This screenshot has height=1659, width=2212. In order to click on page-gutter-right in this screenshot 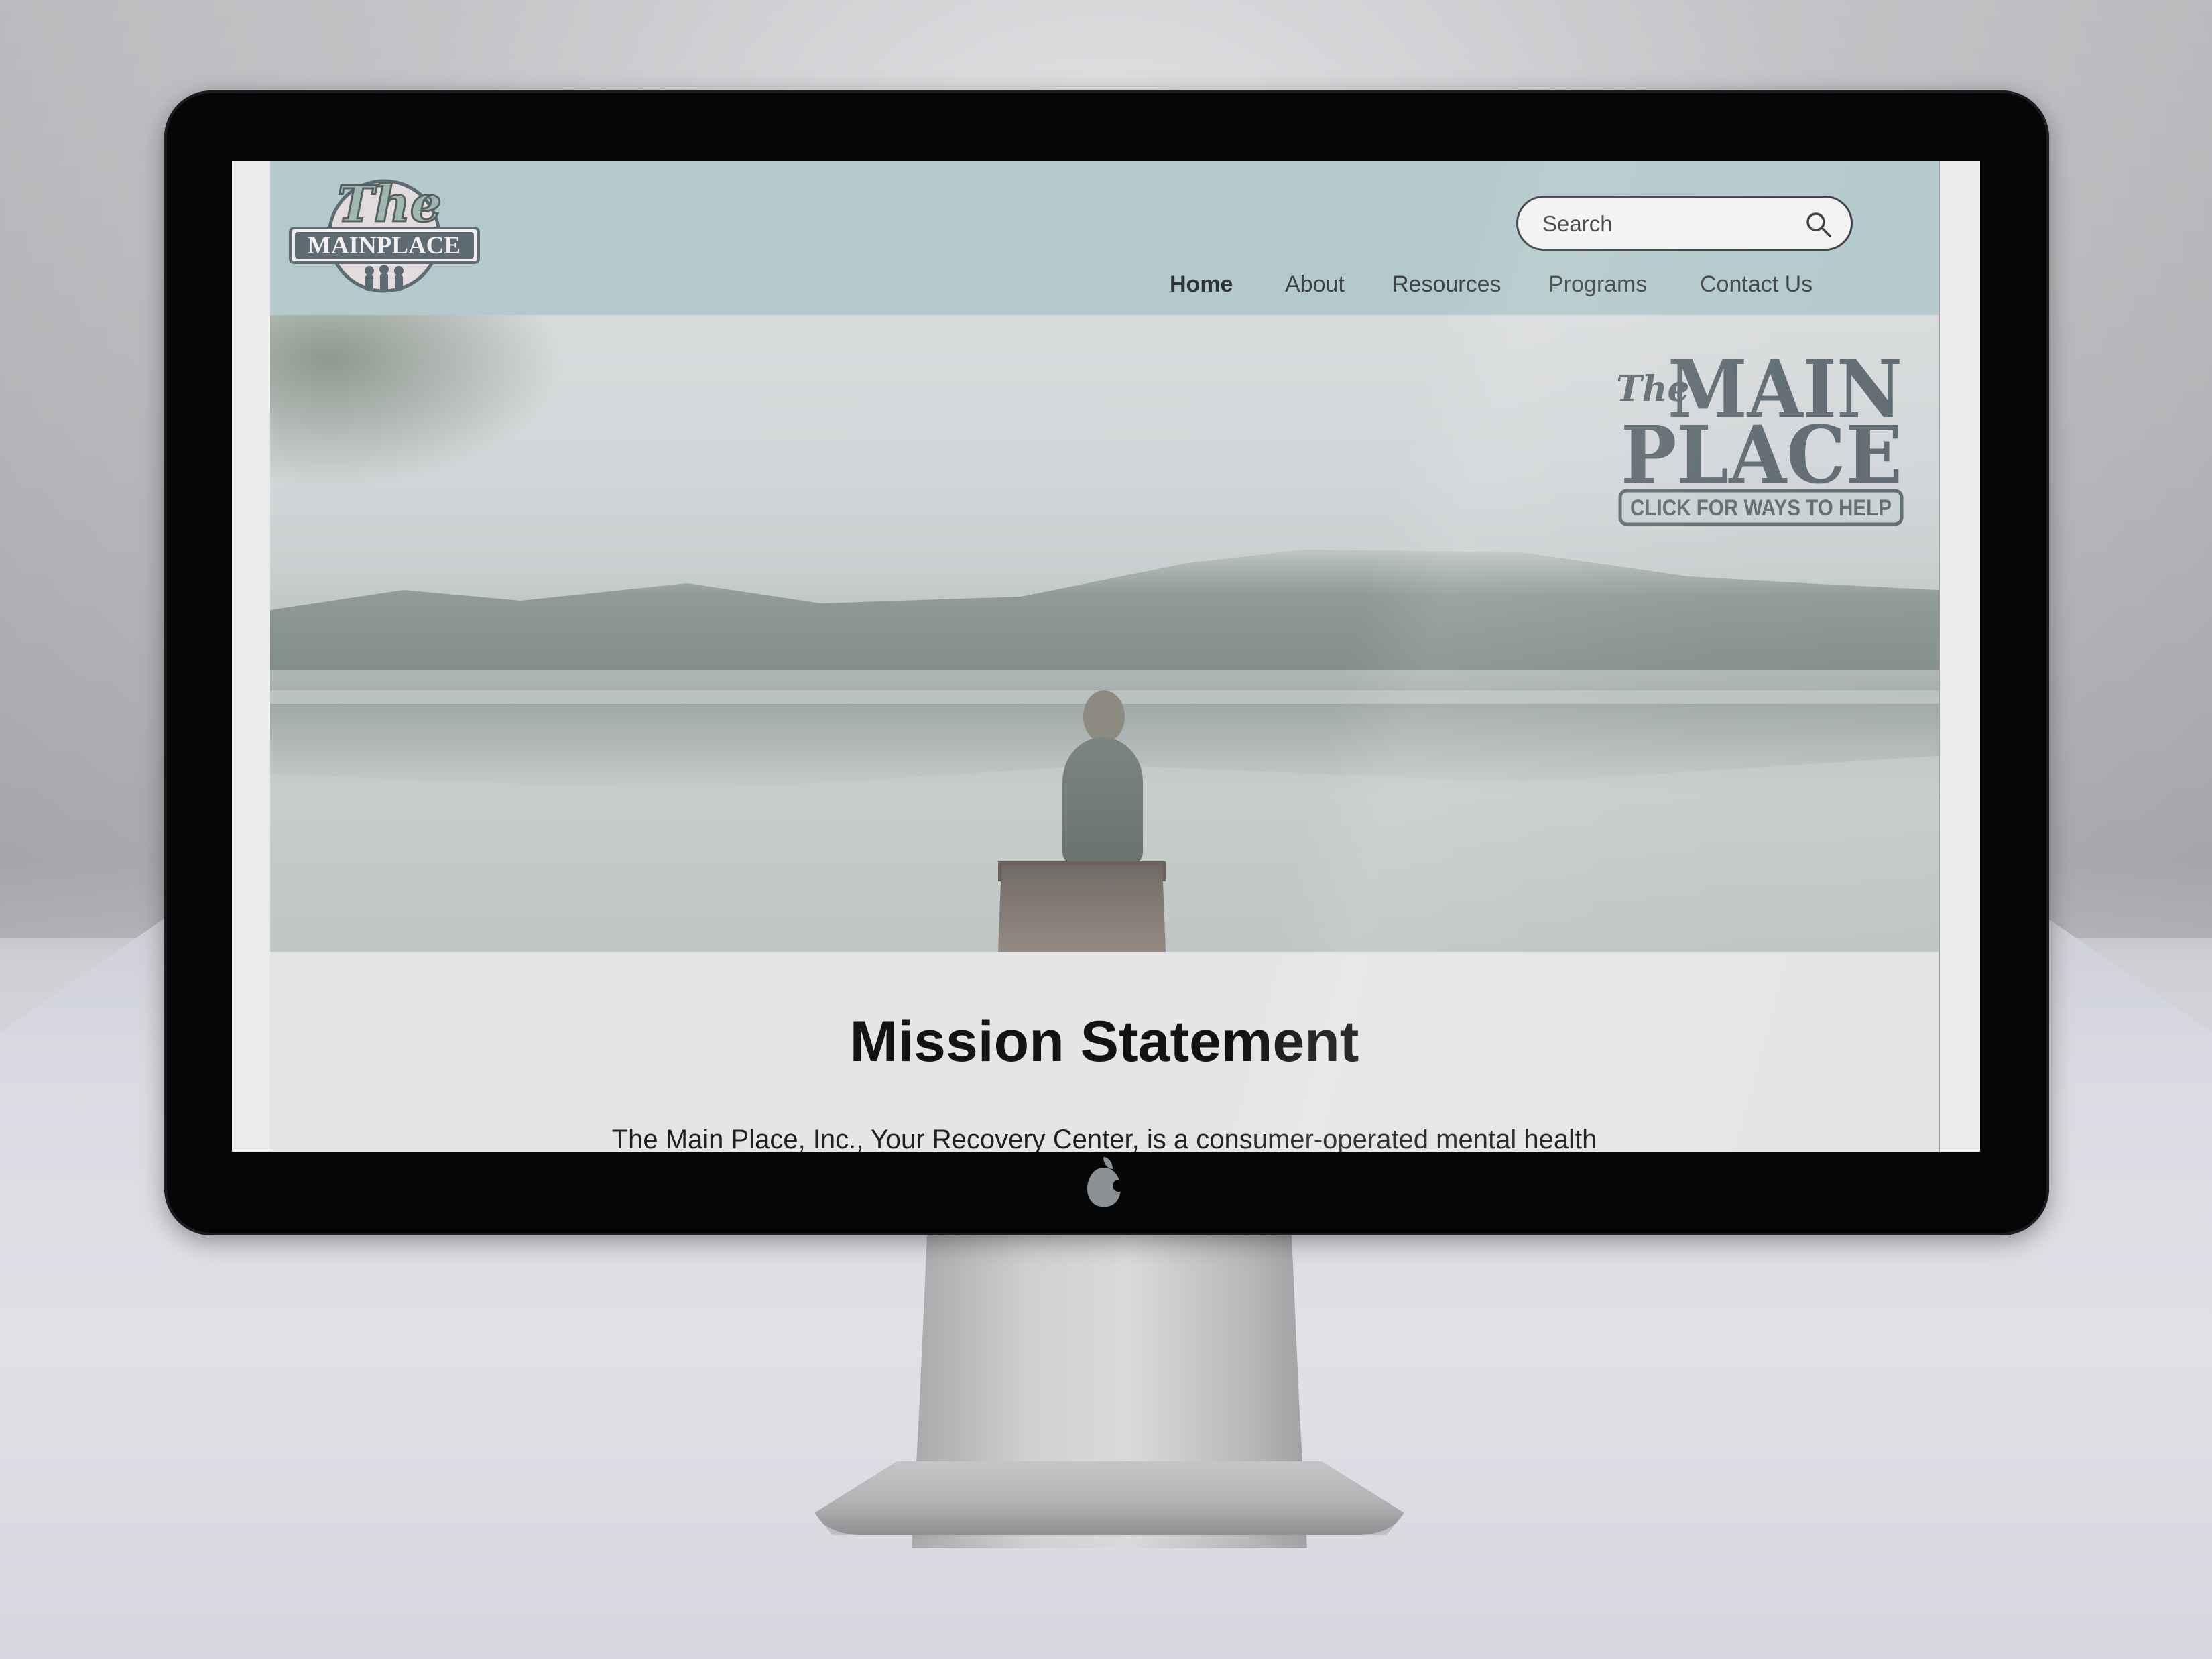, I will do `click(1959, 656)`.